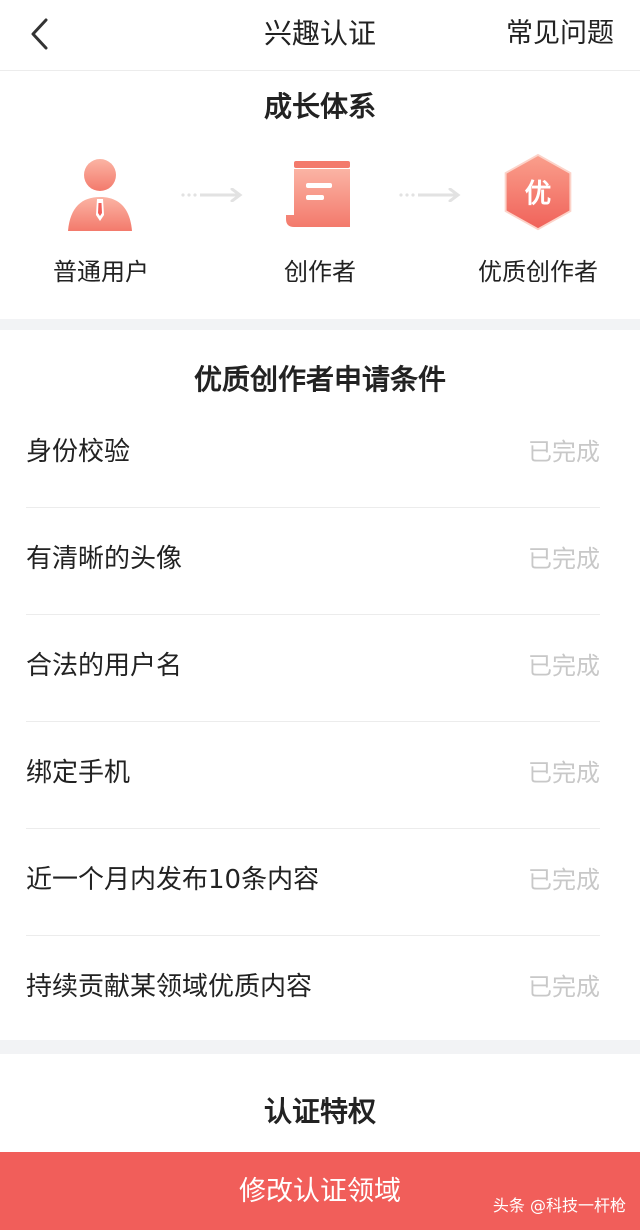 This screenshot has width=640, height=1230. What do you see at coordinates (559, 1205) in the screenshot?
I see `watermark: 头条 @科技一杆枪` at bounding box center [559, 1205].